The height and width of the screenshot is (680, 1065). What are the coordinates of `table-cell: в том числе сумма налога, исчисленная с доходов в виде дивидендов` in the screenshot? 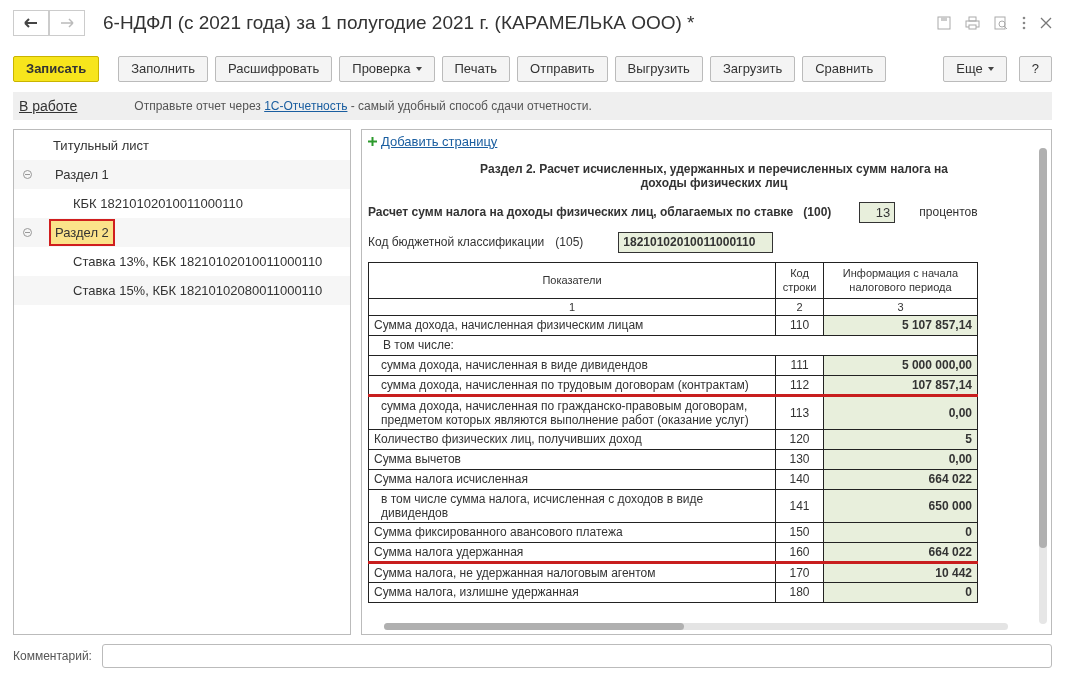 It's located at (572, 506).